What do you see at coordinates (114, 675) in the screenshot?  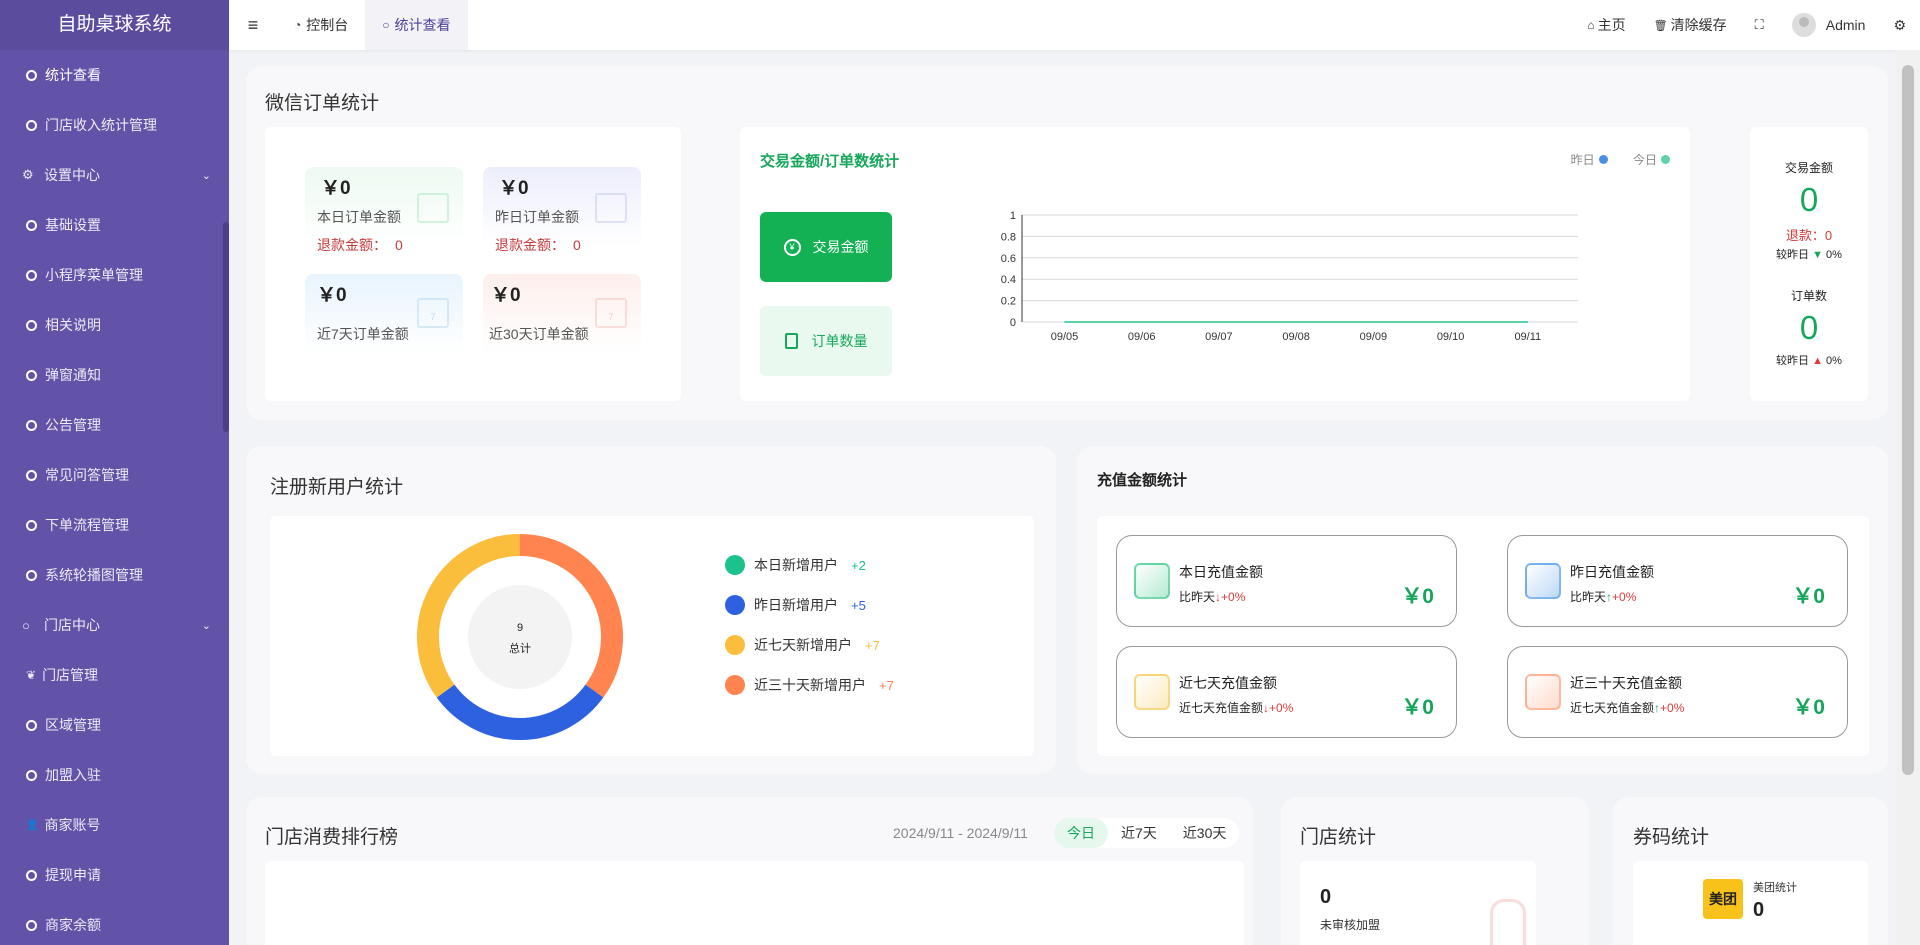 I see `sidebar-item: ❦ 门店管理` at bounding box center [114, 675].